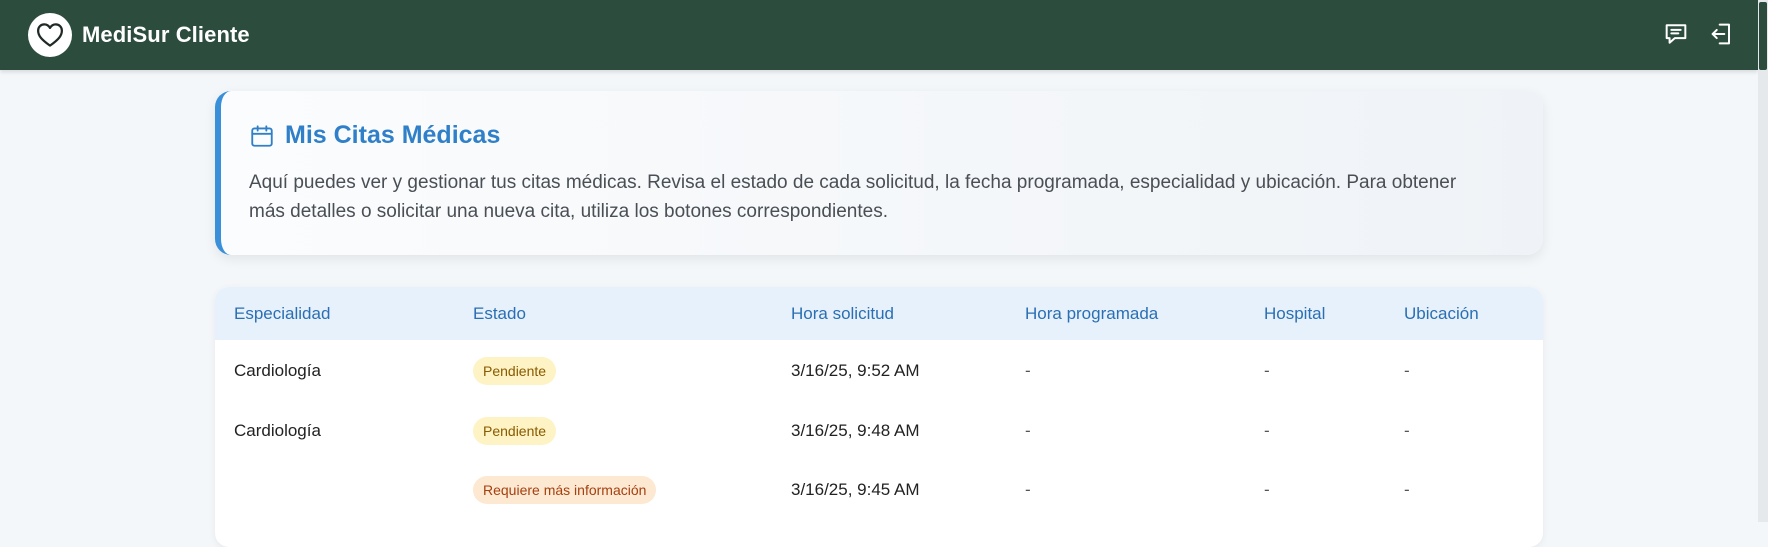  Describe the element at coordinates (1125, 313) in the screenshot. I see `column-header-hora-programada: Hora programada` at that location.